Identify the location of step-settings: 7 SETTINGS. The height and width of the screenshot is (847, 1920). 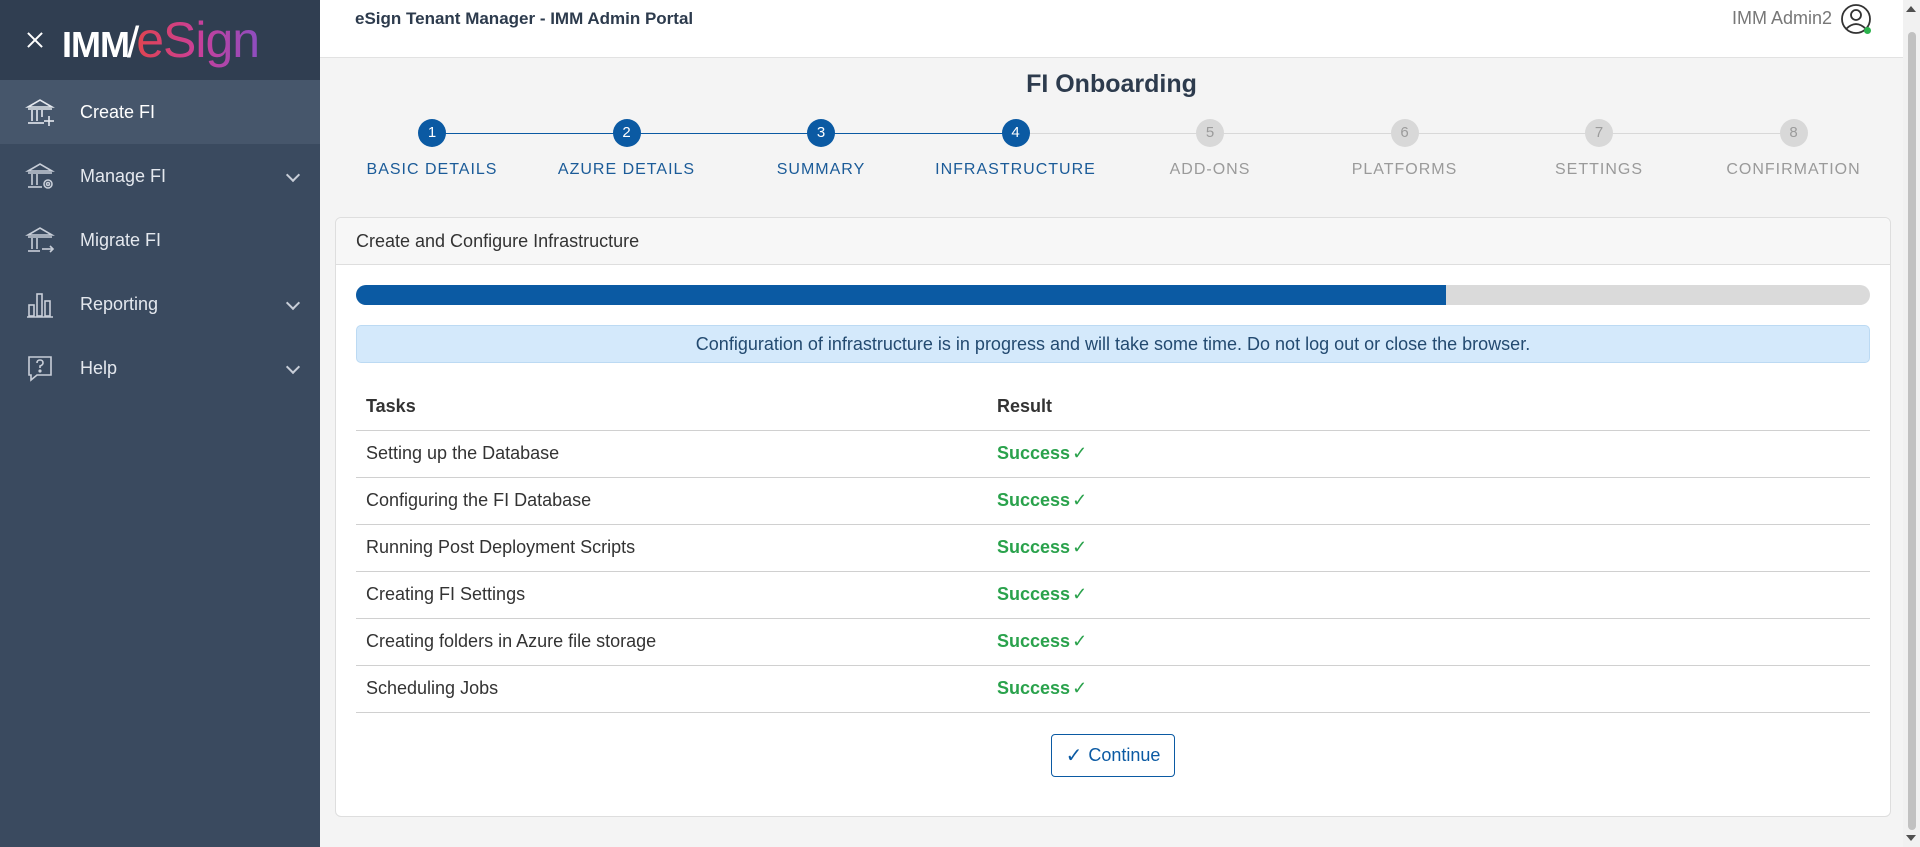
(1599, 147).